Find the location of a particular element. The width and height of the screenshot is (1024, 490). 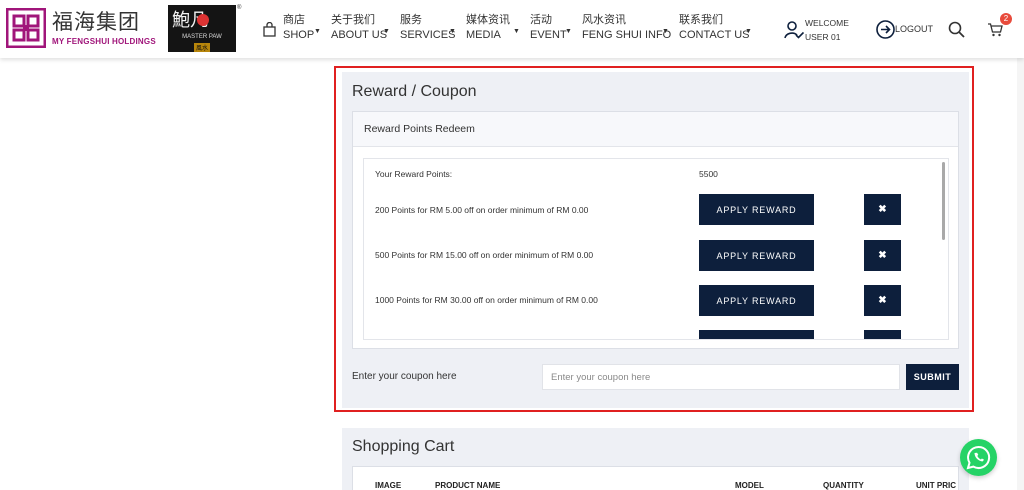

brand-name-cn: 福海集团 is located at coordinates (96, 21).